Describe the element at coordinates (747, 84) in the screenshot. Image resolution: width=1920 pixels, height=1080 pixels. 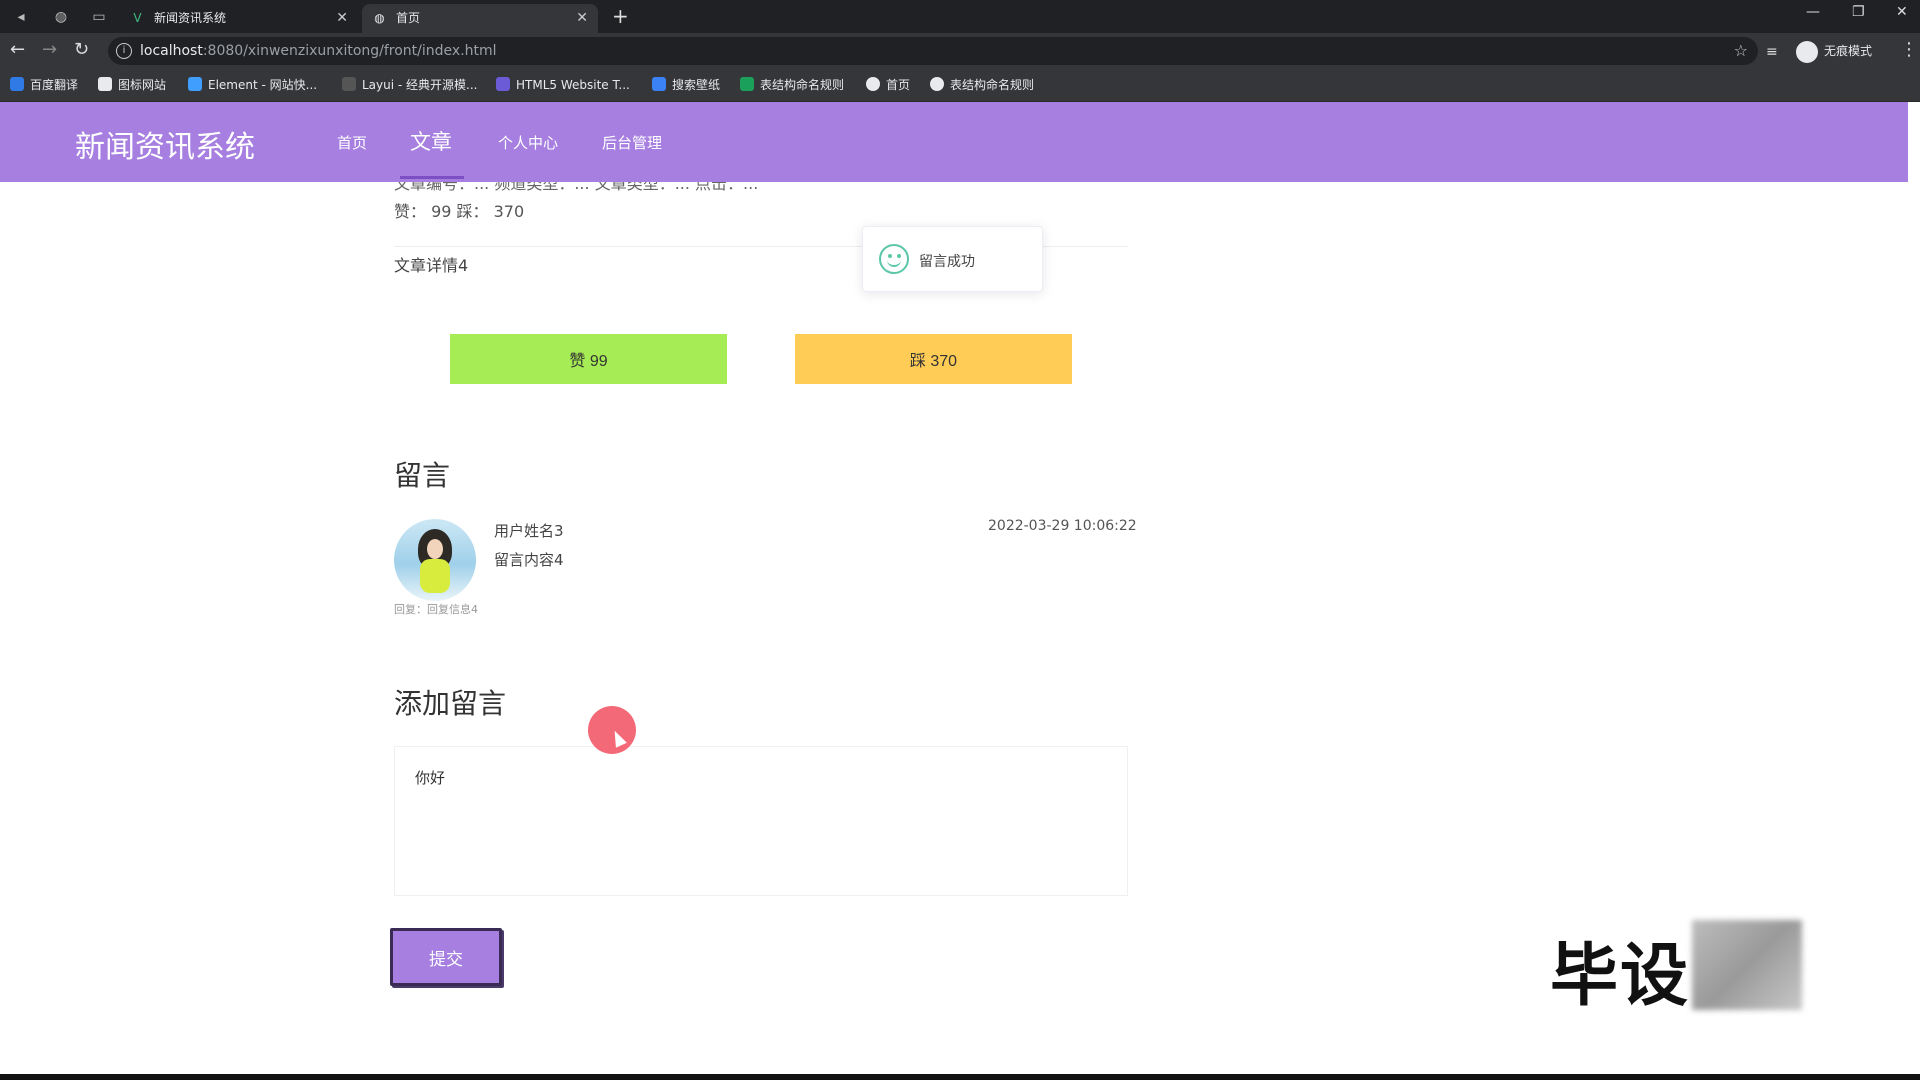
I see `table-icon` at that location.